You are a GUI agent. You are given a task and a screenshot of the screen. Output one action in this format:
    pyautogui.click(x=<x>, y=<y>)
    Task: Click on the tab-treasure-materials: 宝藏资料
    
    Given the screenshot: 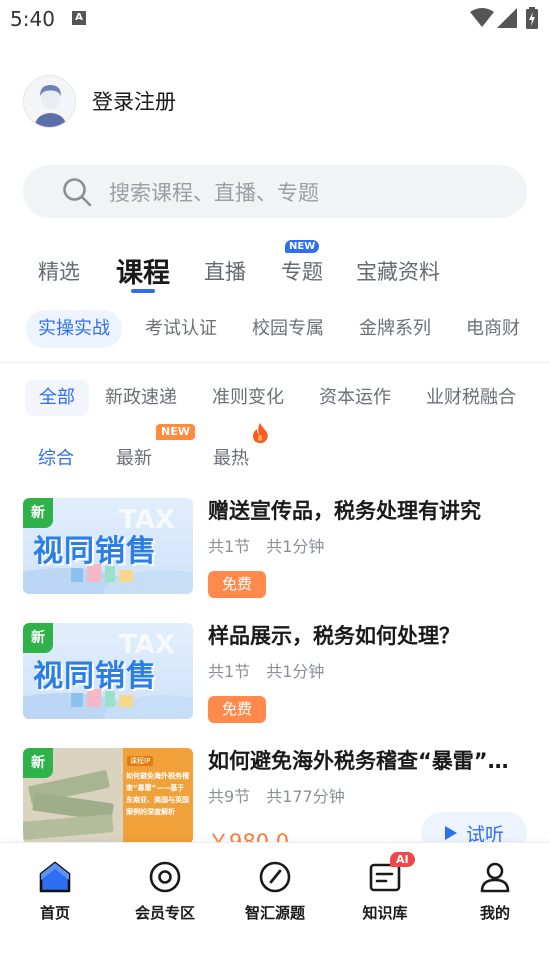 What is the action you would take?
    pyautogui.click(x=398, y=271)
    